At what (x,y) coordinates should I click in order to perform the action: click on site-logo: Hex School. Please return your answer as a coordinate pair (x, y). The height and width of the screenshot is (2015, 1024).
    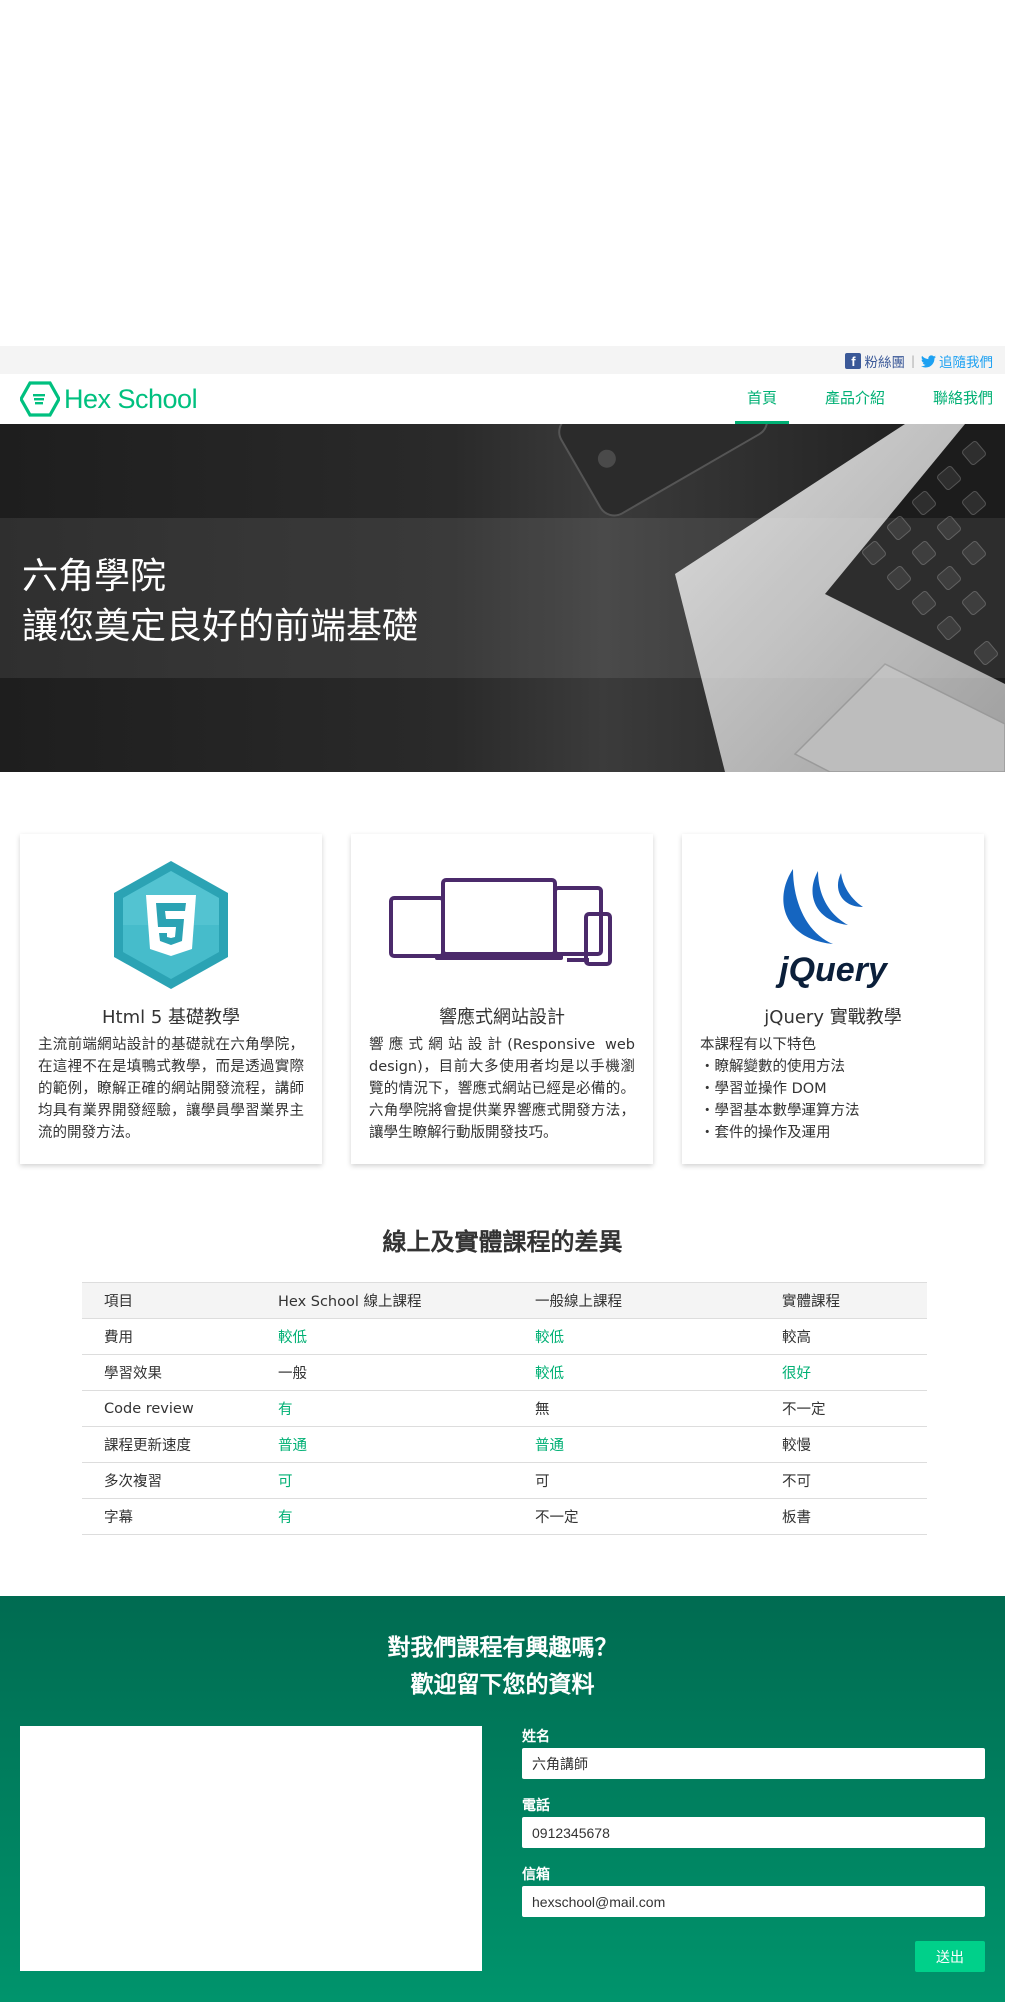
    Looking at the image, I should click on (109, 399).